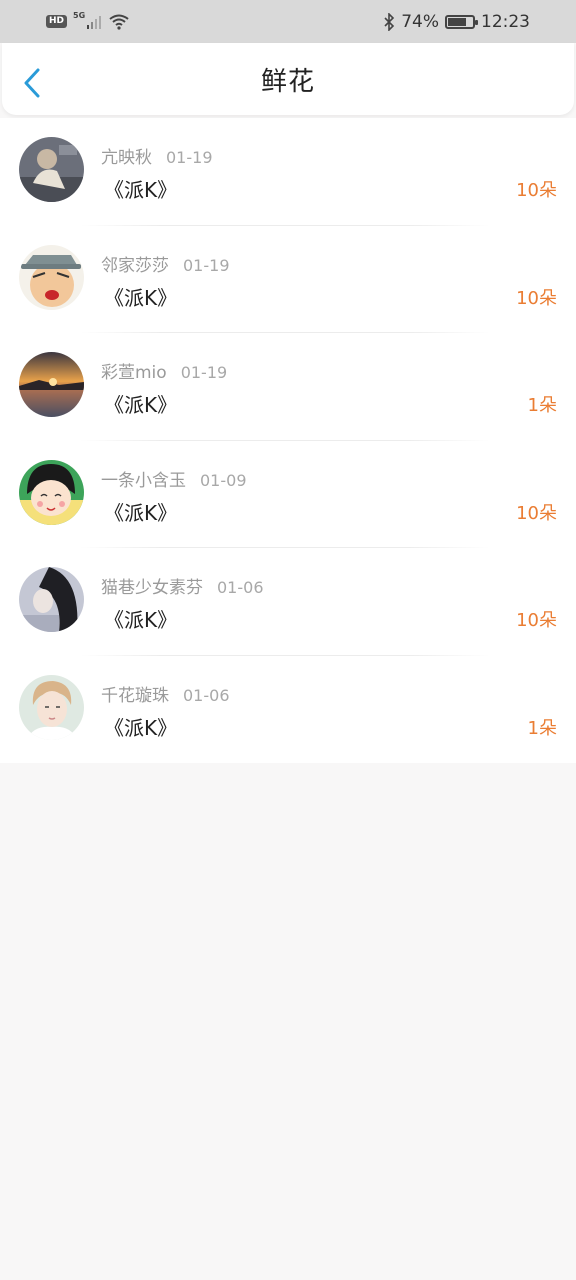 Image resolution: width=576 pixels, height=1280 pixels. What do you see at coordinates (79, 15) in the screenshot?
I see `network-type: 5G` at bounding box center [79, 15].